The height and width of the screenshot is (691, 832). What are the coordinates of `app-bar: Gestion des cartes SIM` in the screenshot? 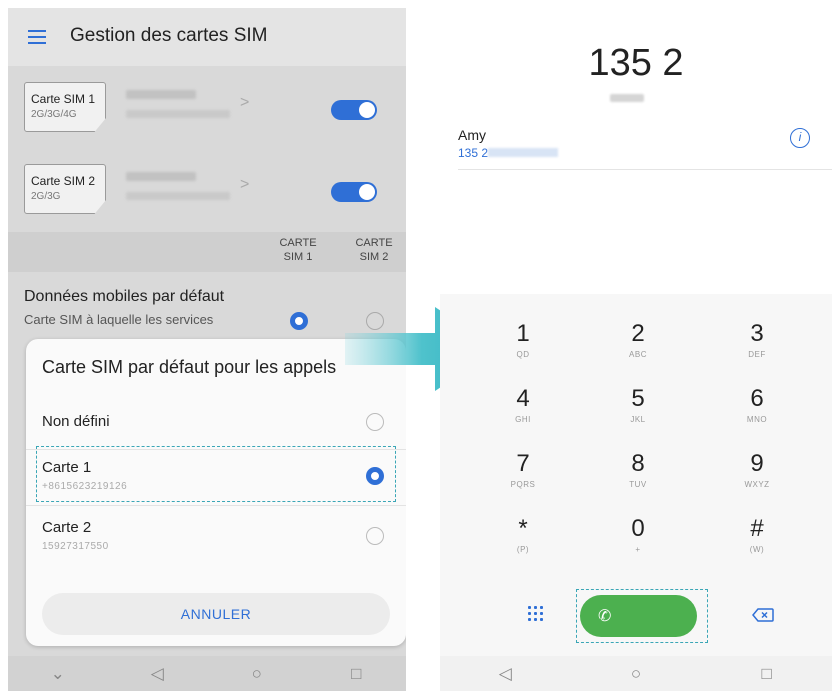 It's located at (207, 37).